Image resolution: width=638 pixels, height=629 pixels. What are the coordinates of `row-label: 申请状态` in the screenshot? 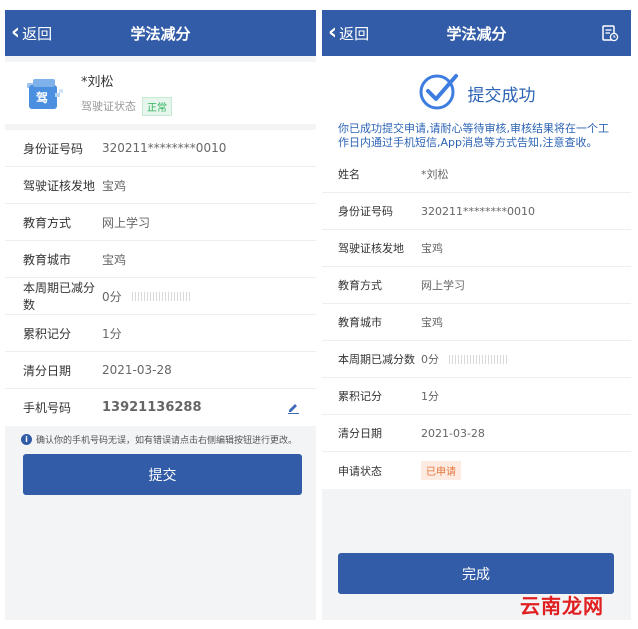 It's located at (360, 471).